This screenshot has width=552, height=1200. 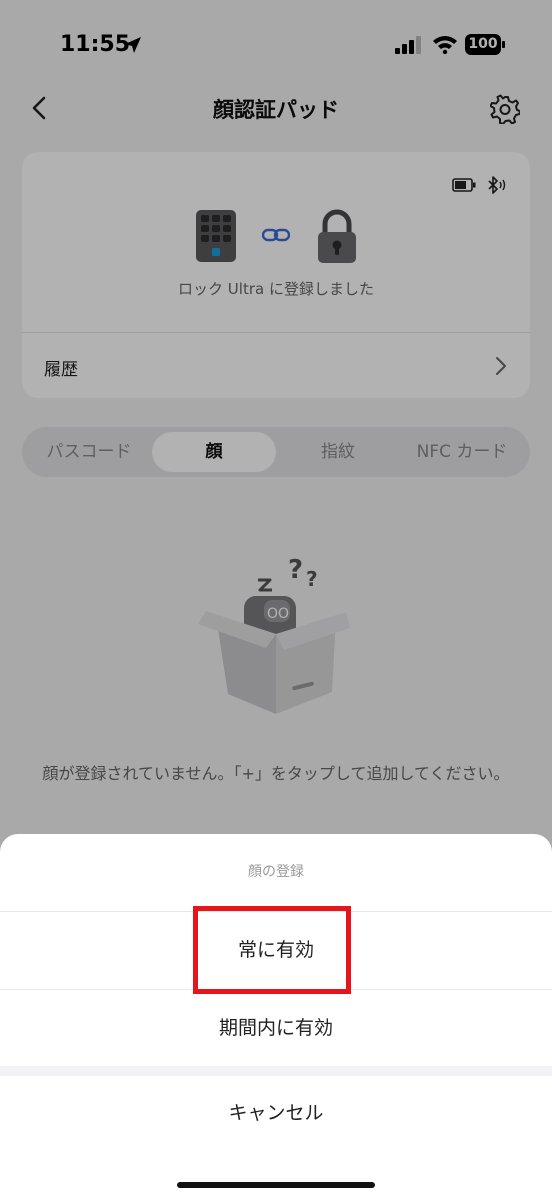 What do you see at coordinates (276, 1185) in the screenshot?
I see `home-indicator` at bounding box center [276, 1185].